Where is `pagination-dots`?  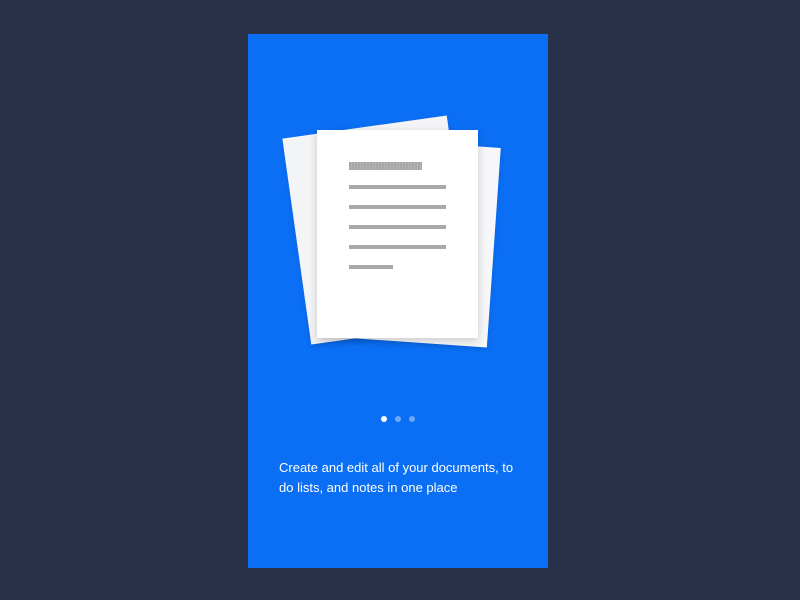
pagination-dots is located at coordinates (398, 419).